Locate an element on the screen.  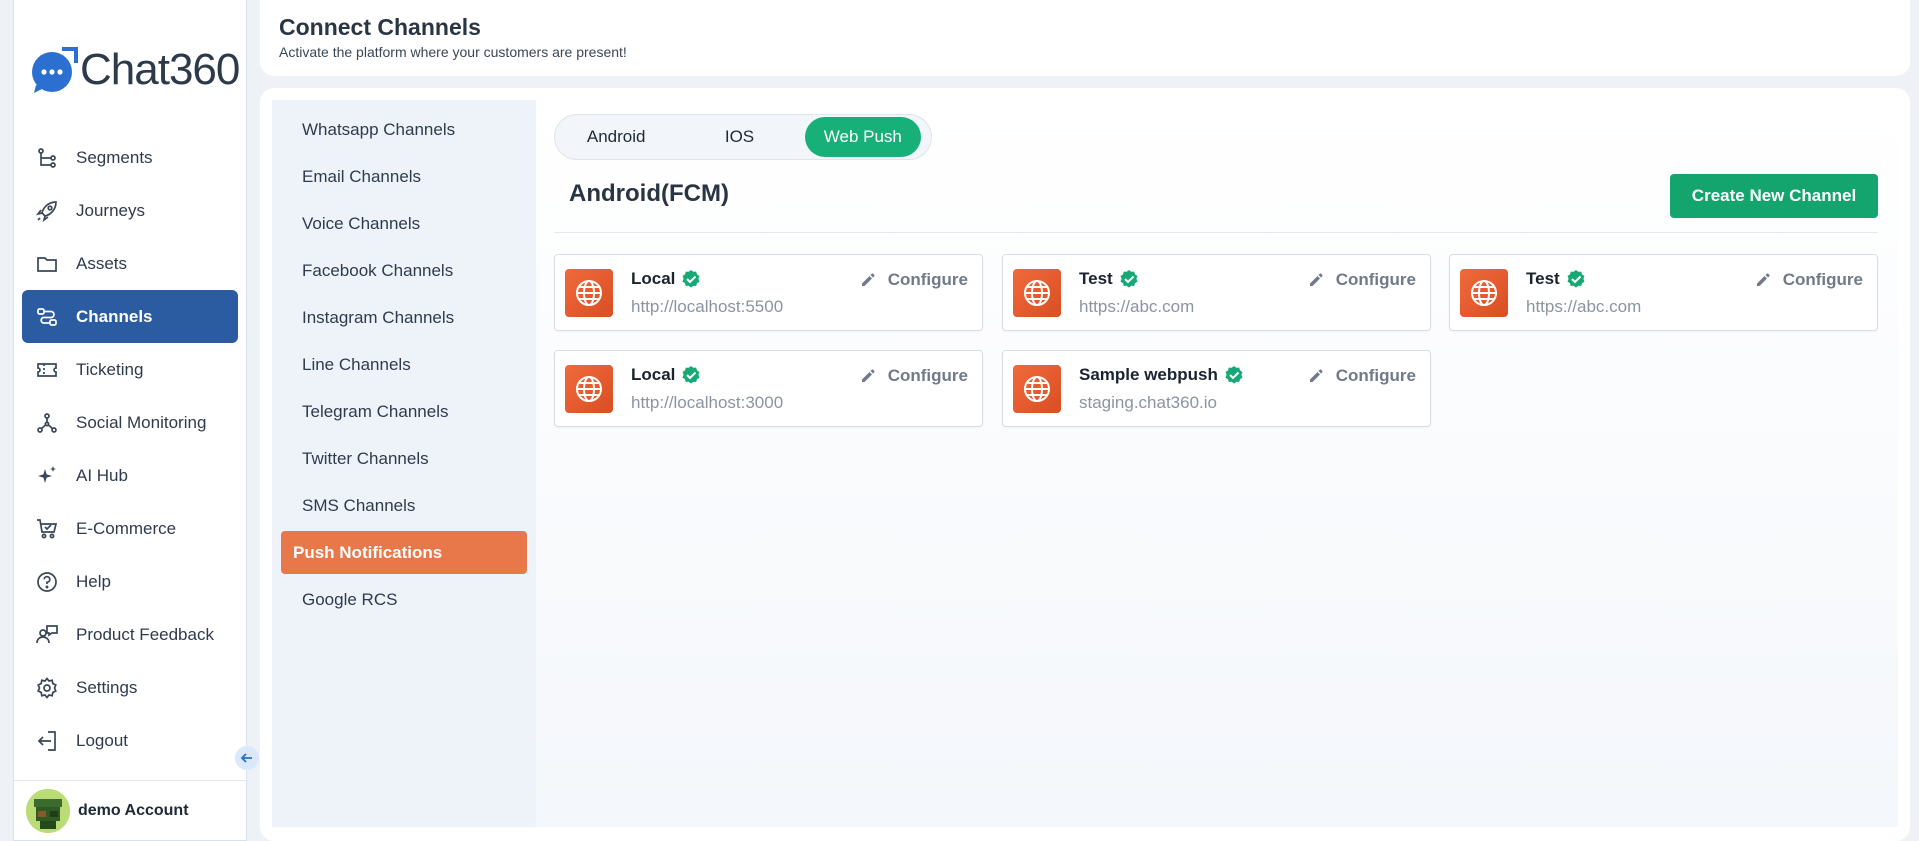
sidebar-item-logout: Logout is located at coordinates (130, 740).